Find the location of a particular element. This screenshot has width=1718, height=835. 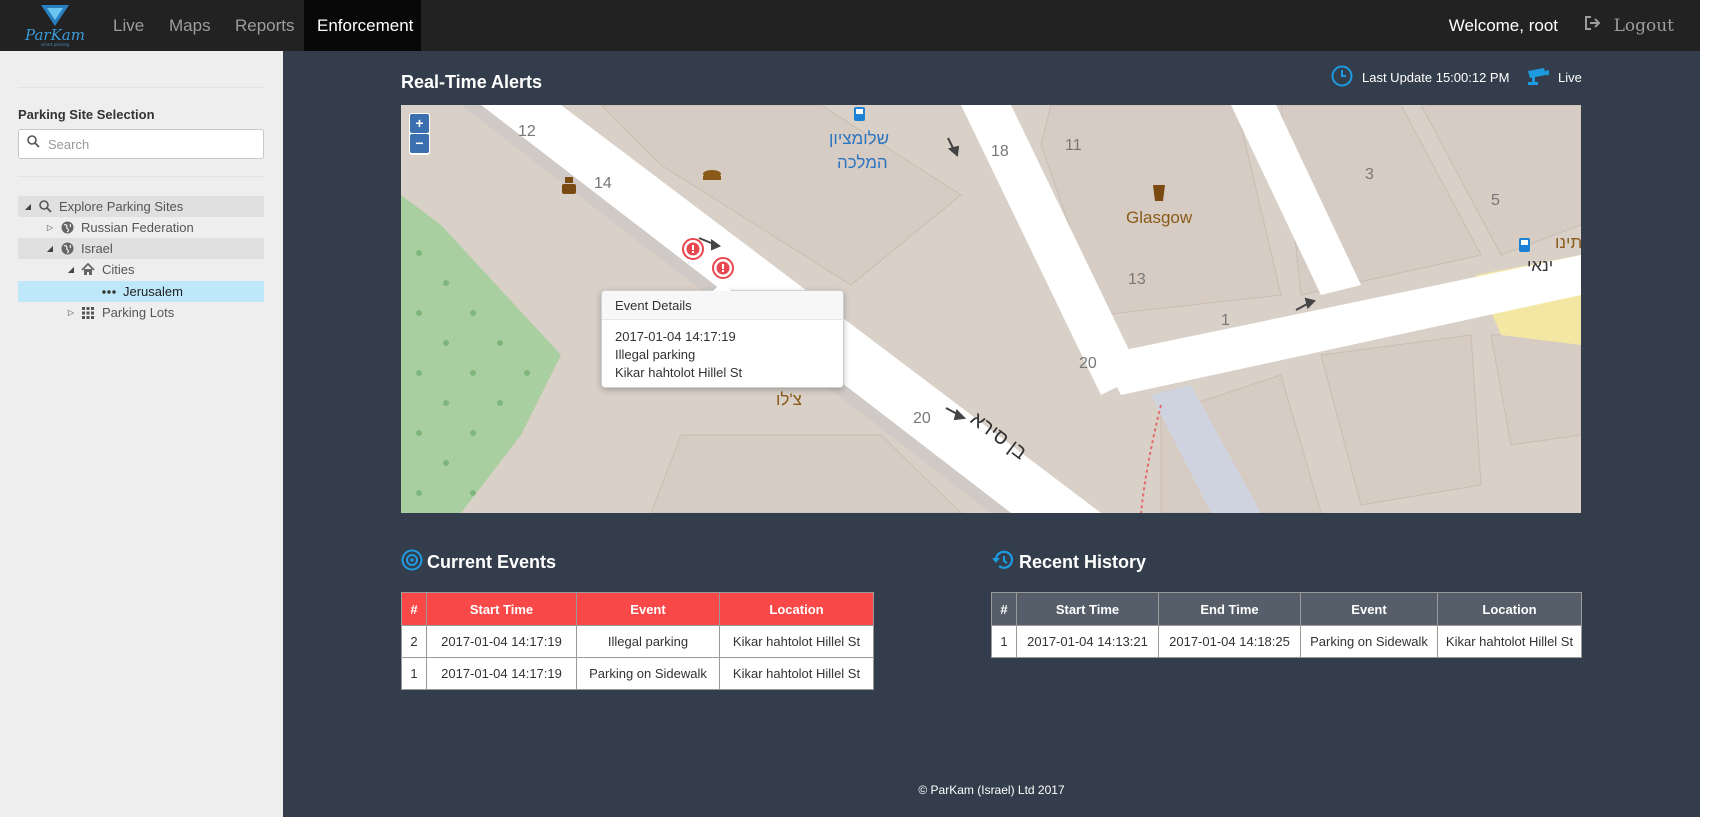

tree-item-explore-parking-sites: ◢ Explore Parking Sites is located at coordinates (141, 206).